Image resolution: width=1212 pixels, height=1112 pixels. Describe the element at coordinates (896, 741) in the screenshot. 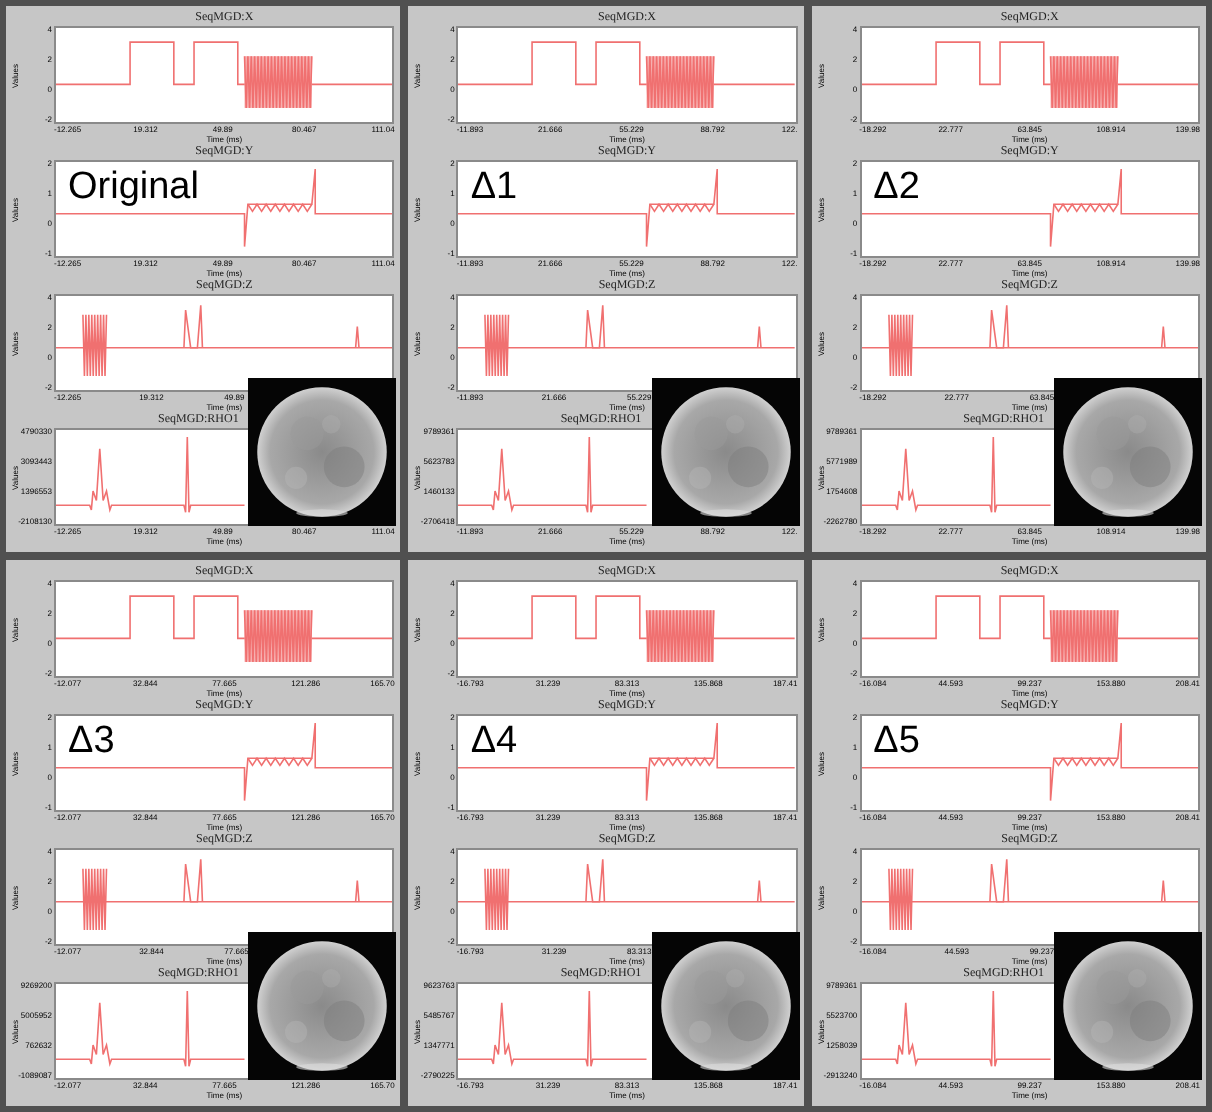

I see `panel-label: Δ5` at that location.